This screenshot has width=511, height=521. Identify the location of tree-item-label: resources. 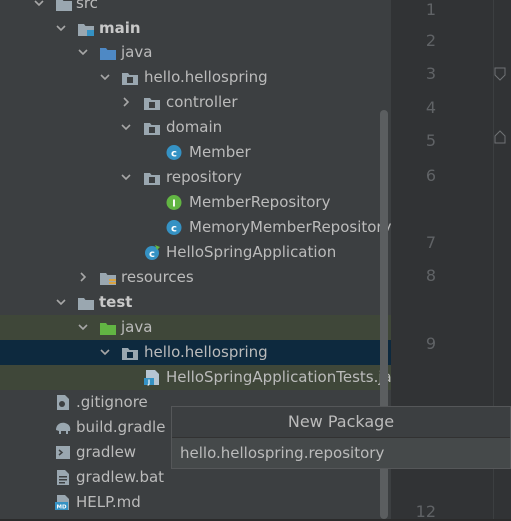
(157, 277).